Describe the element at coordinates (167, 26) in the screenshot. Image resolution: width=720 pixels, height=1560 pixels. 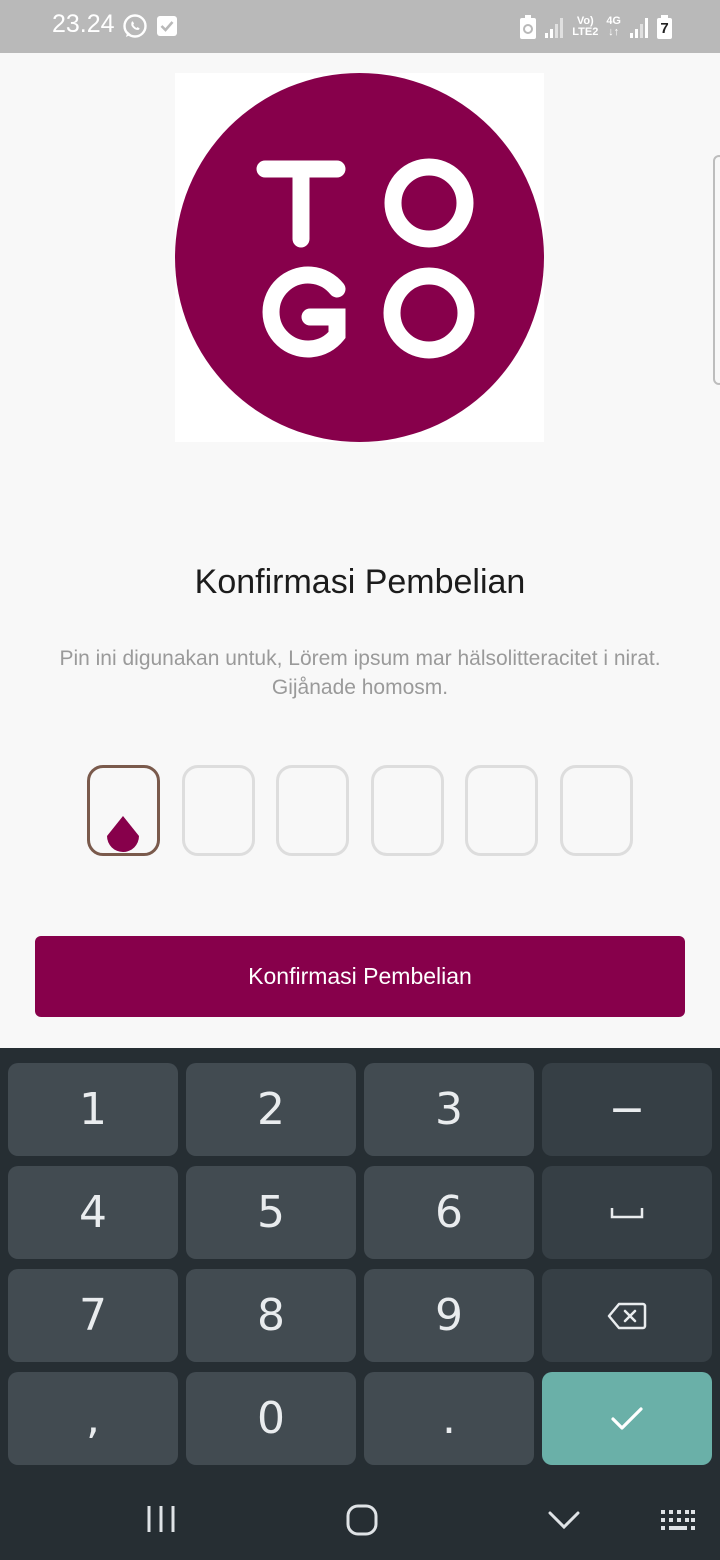
I see `checkbox-notification-icon` at that location.